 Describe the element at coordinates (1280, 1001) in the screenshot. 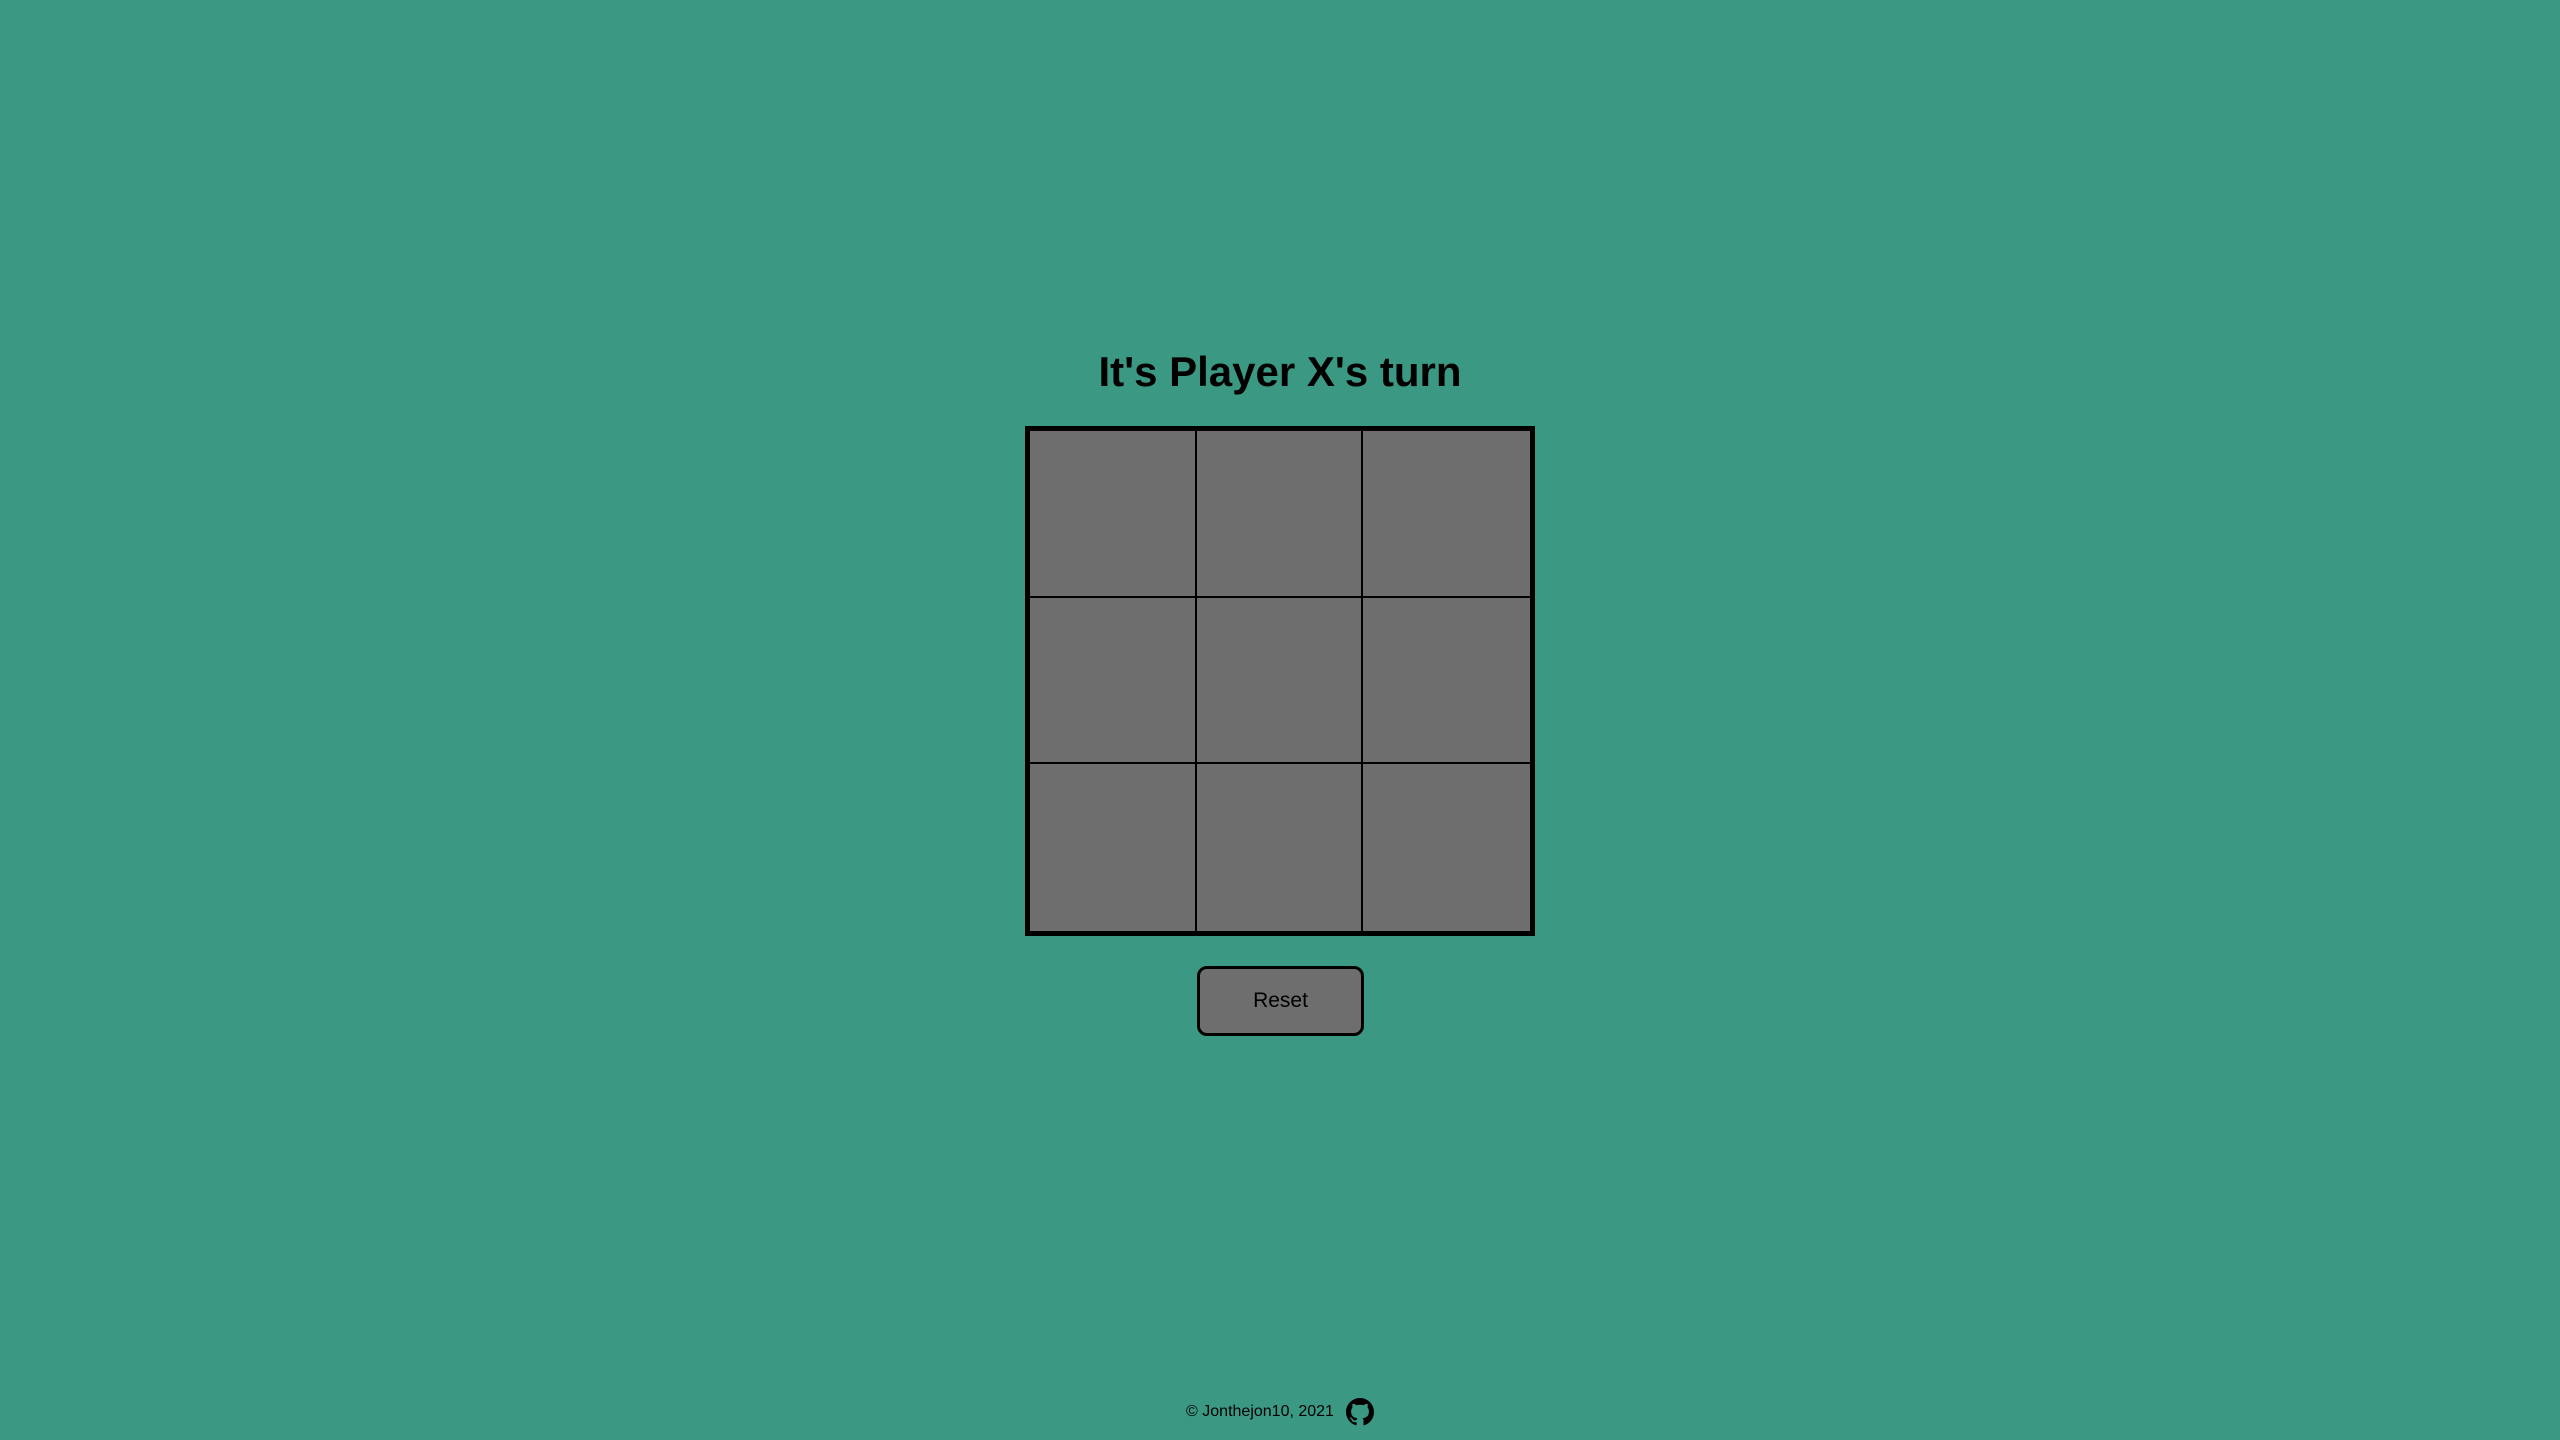

I see `reset-button: Reset` at that location.